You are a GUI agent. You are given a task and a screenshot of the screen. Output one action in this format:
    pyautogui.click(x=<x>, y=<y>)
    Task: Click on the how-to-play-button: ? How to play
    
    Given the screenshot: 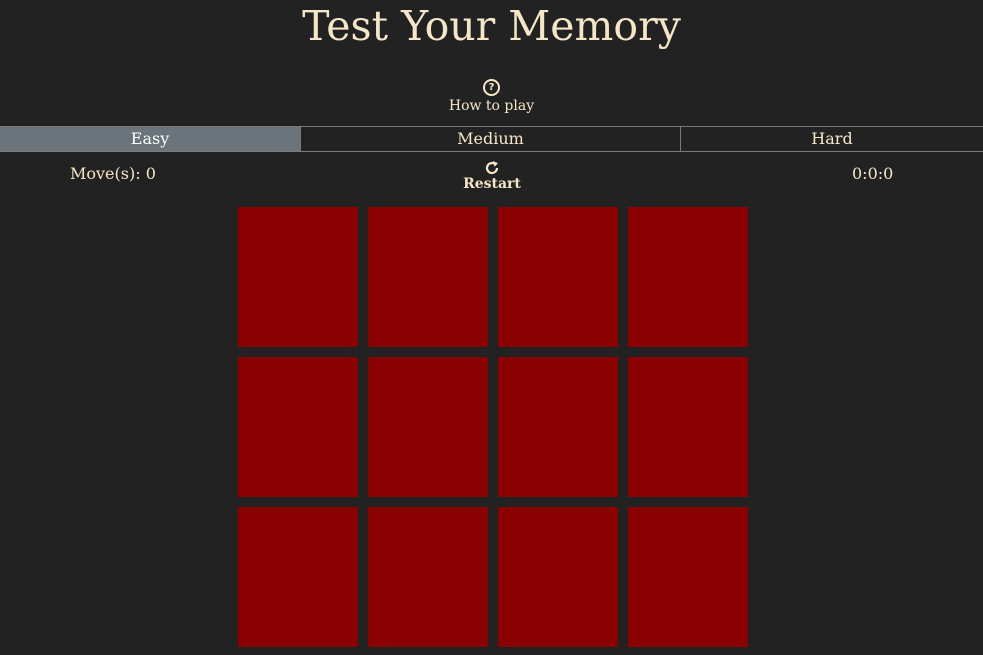 What is the action you would take?
    pyautogui.click(x=491, y=96)
    